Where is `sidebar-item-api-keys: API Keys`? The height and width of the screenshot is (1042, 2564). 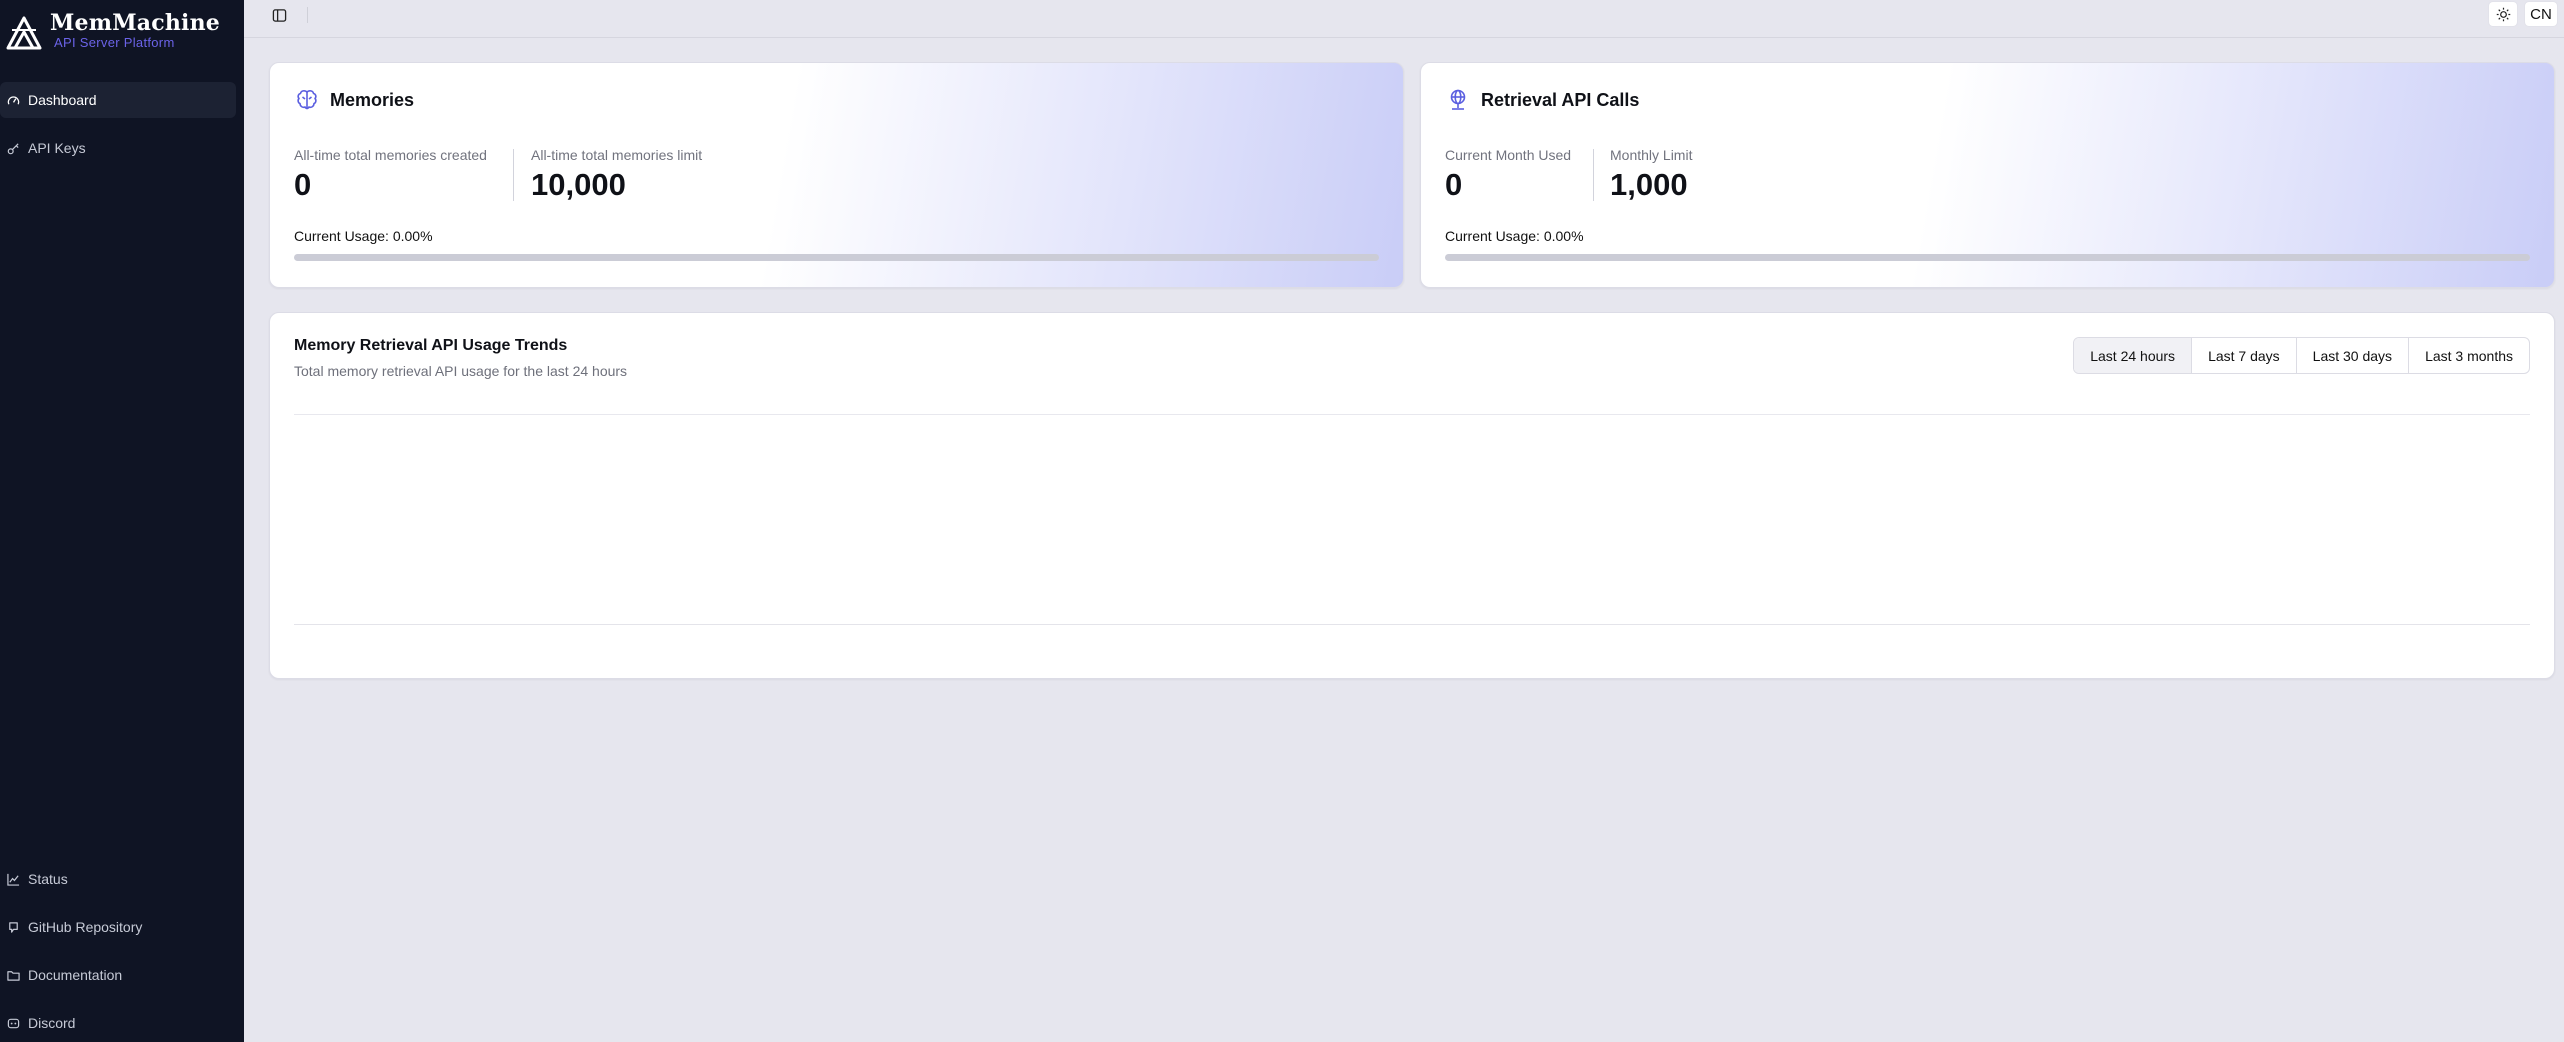 sidebar-item-api-keys: API Keys is located at coordinates (118, 148).